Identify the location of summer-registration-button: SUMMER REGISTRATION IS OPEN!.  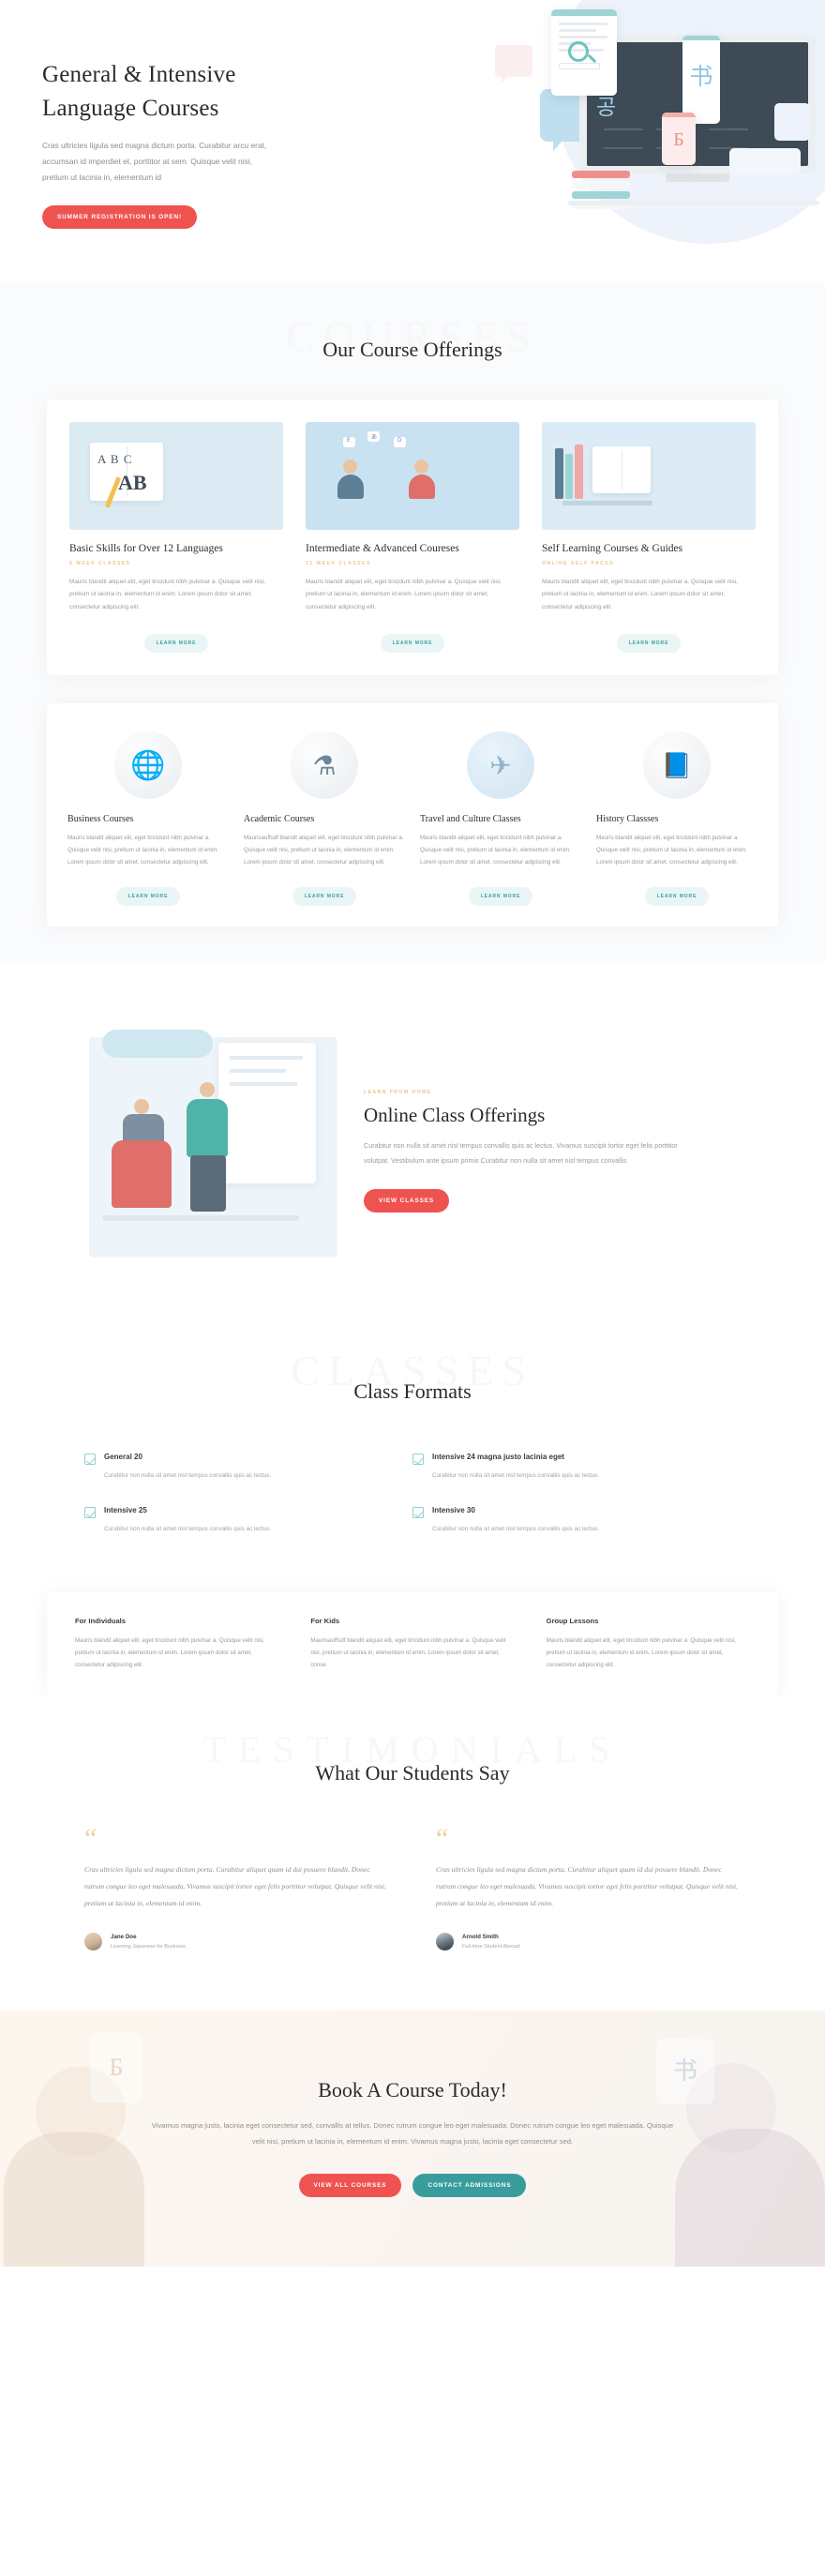
(120, 217).